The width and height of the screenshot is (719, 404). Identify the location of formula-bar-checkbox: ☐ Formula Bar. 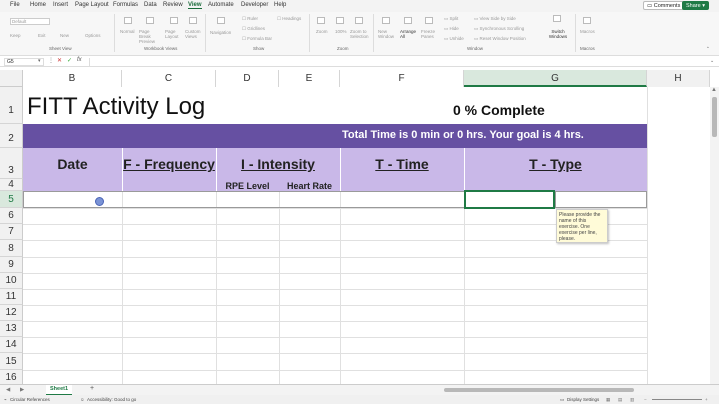
(257, 39).